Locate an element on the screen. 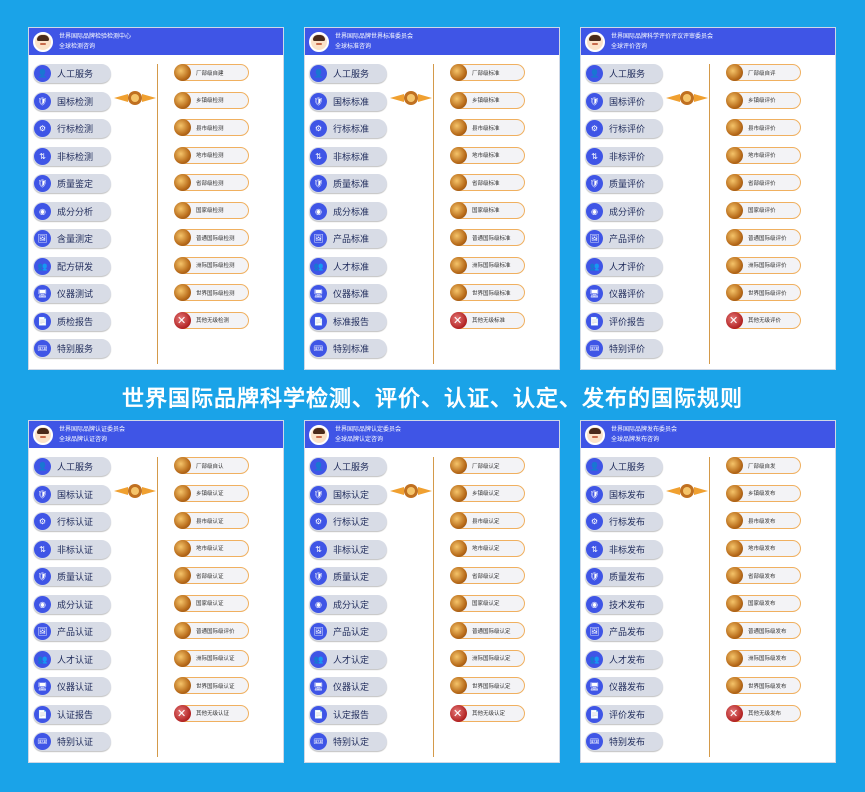  level-option: 其他无级标准 is located at coordinates (487, 320).